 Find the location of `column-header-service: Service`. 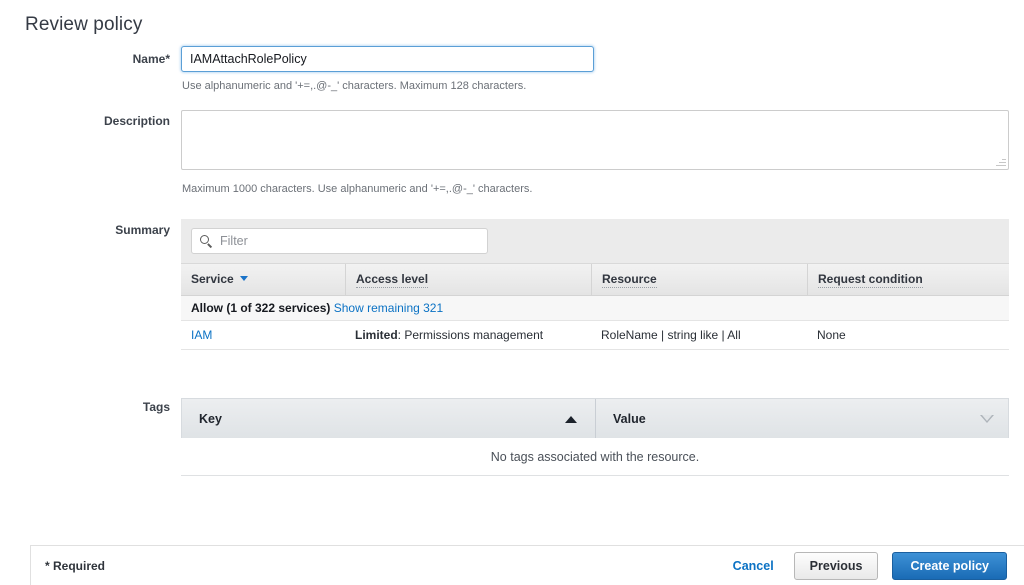

column-header-service: Service is located at coordinates (263, 279).